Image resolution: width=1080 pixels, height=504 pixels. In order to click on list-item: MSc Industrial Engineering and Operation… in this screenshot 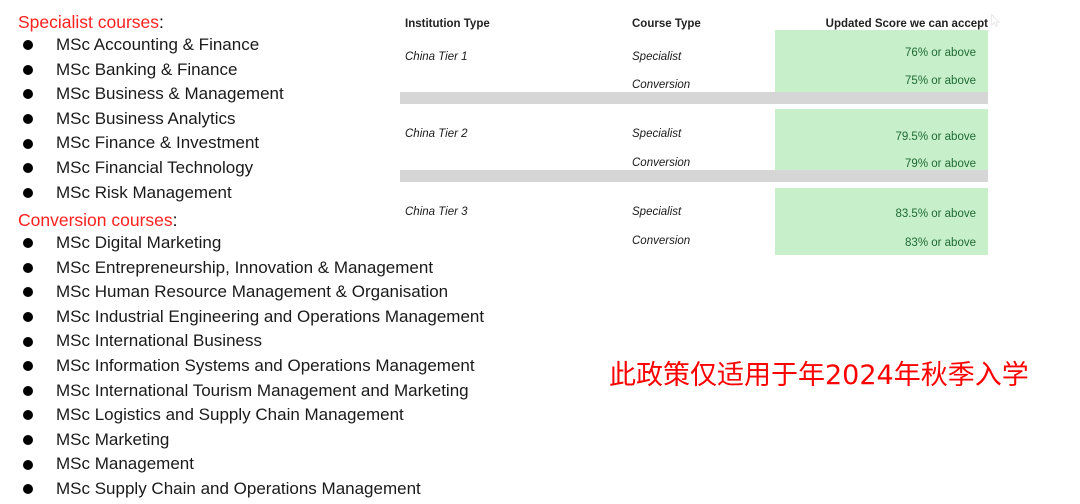, I will do `click(300, 317)`.